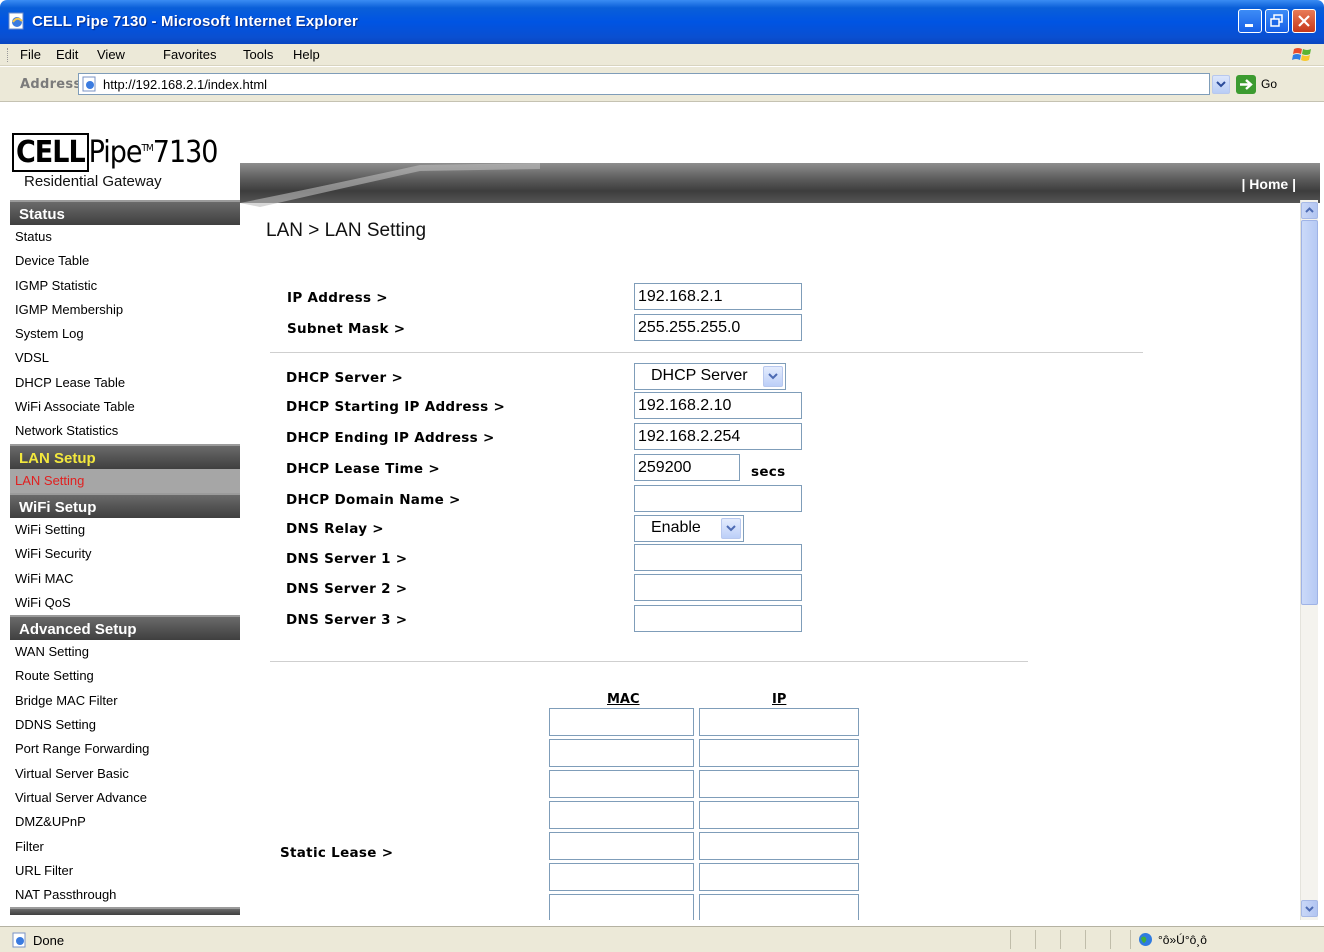  I want to click on nav-ddns-setting: DDNS Setting, so click(125, 725).